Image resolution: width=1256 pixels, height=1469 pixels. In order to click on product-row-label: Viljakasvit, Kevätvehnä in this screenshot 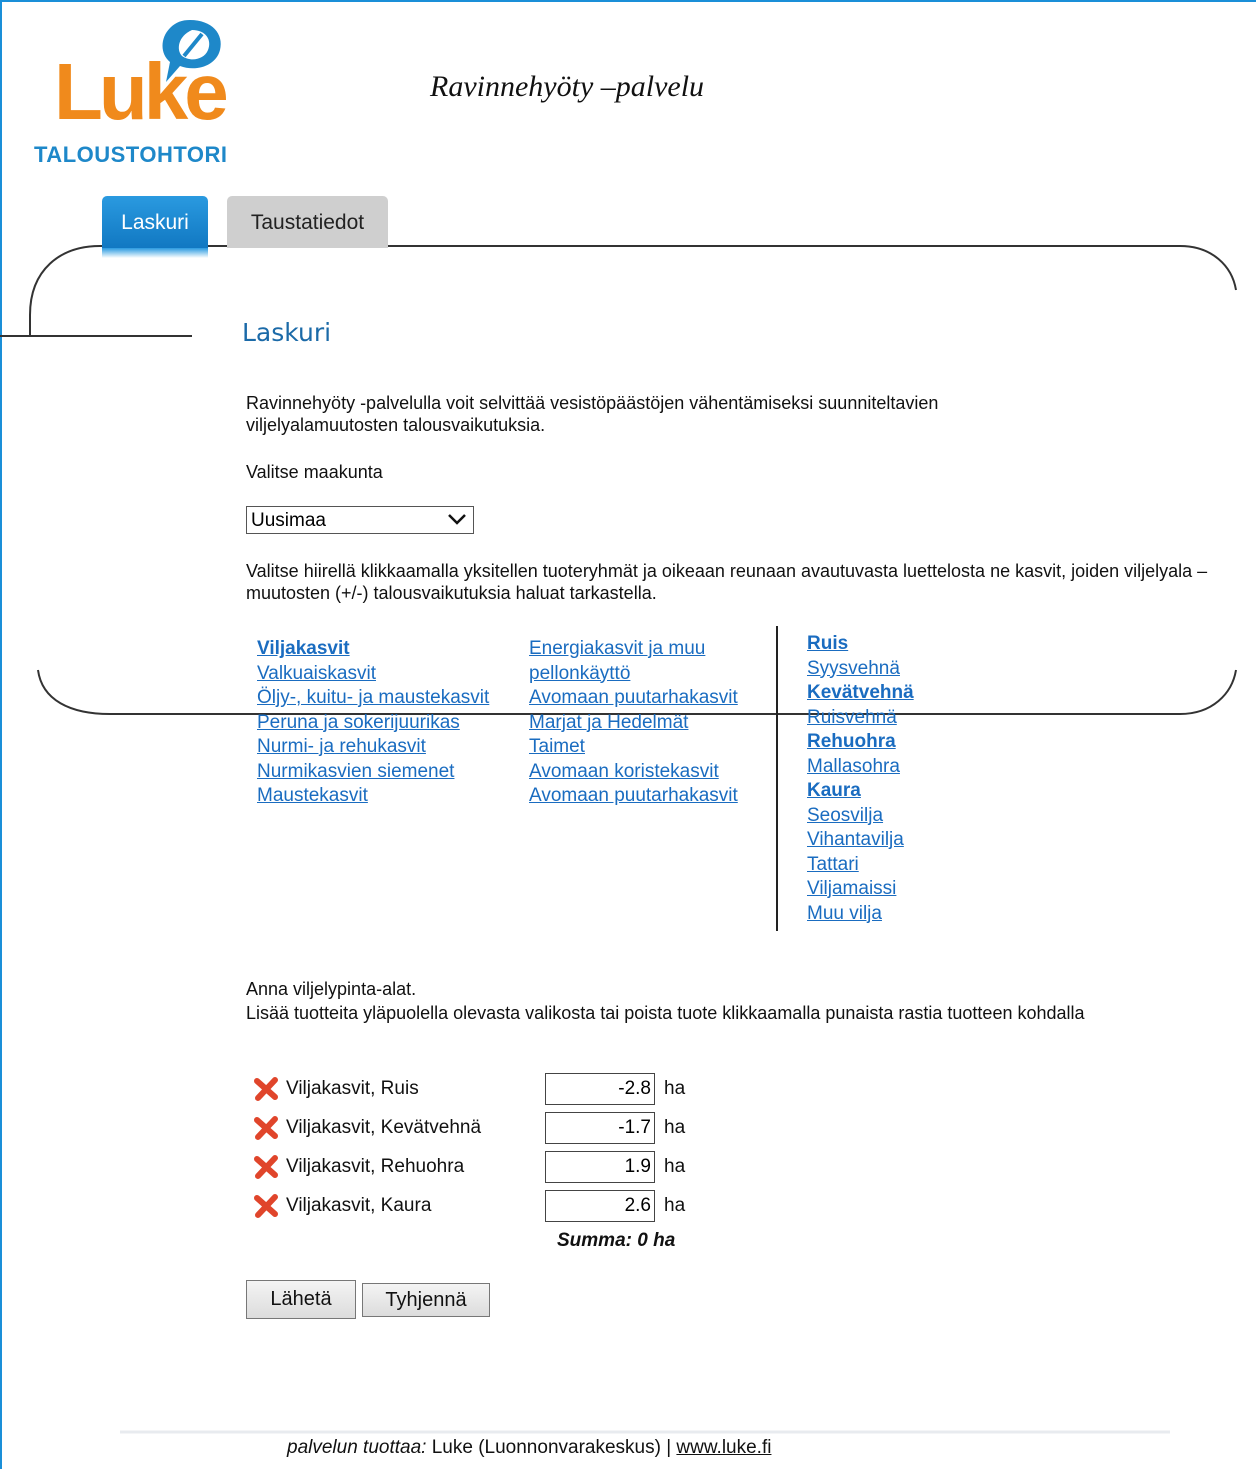, I will do `click(384, 1127)`.